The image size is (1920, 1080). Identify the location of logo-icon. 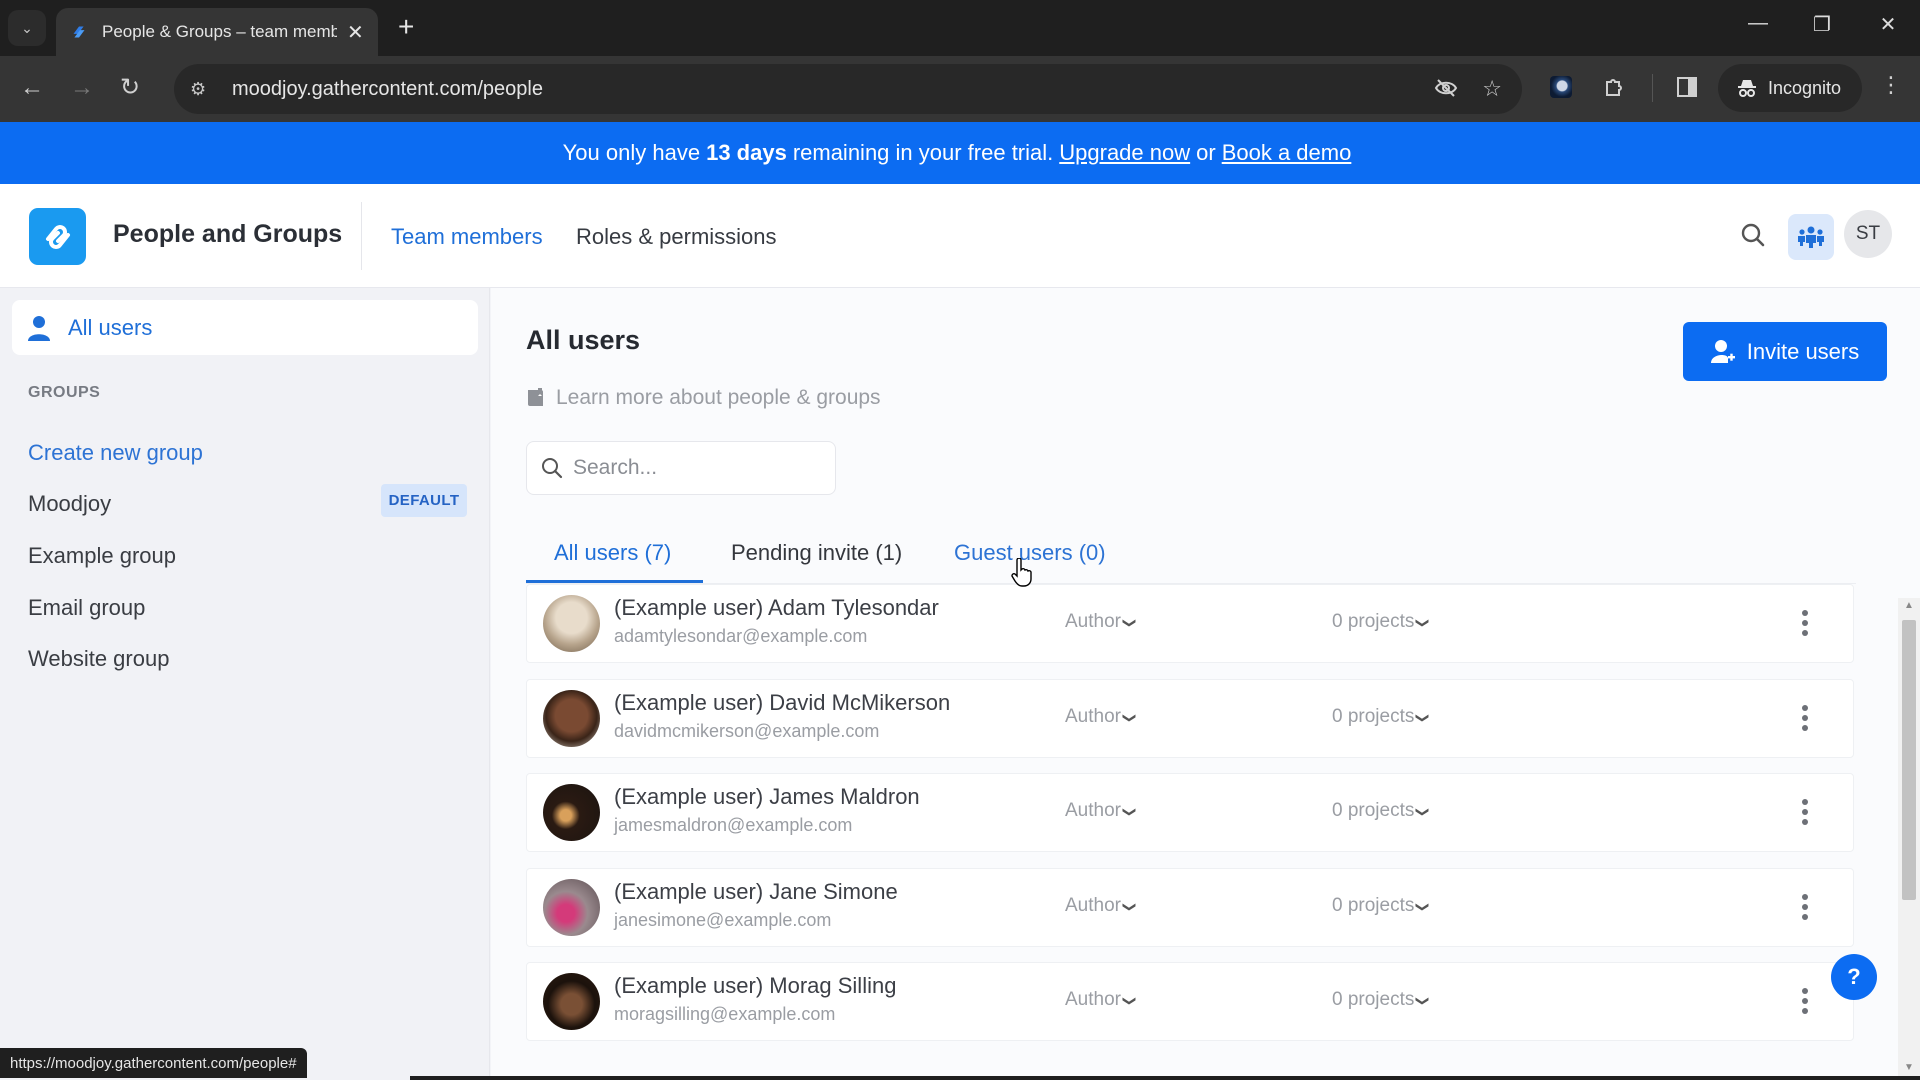
(57, 236).